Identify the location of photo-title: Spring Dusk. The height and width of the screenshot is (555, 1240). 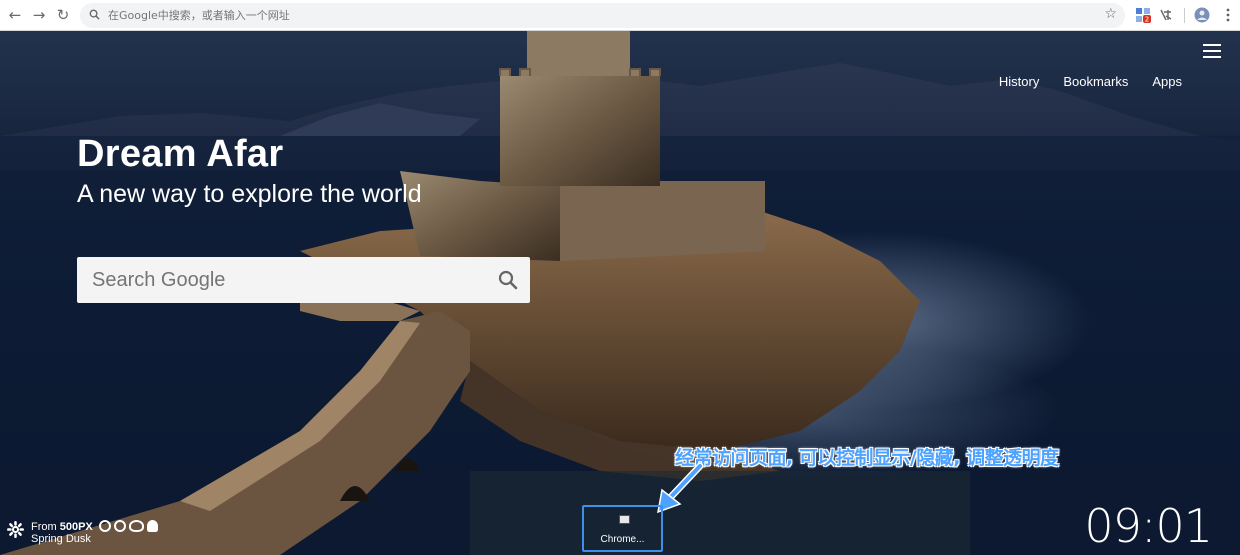
(61, 539).